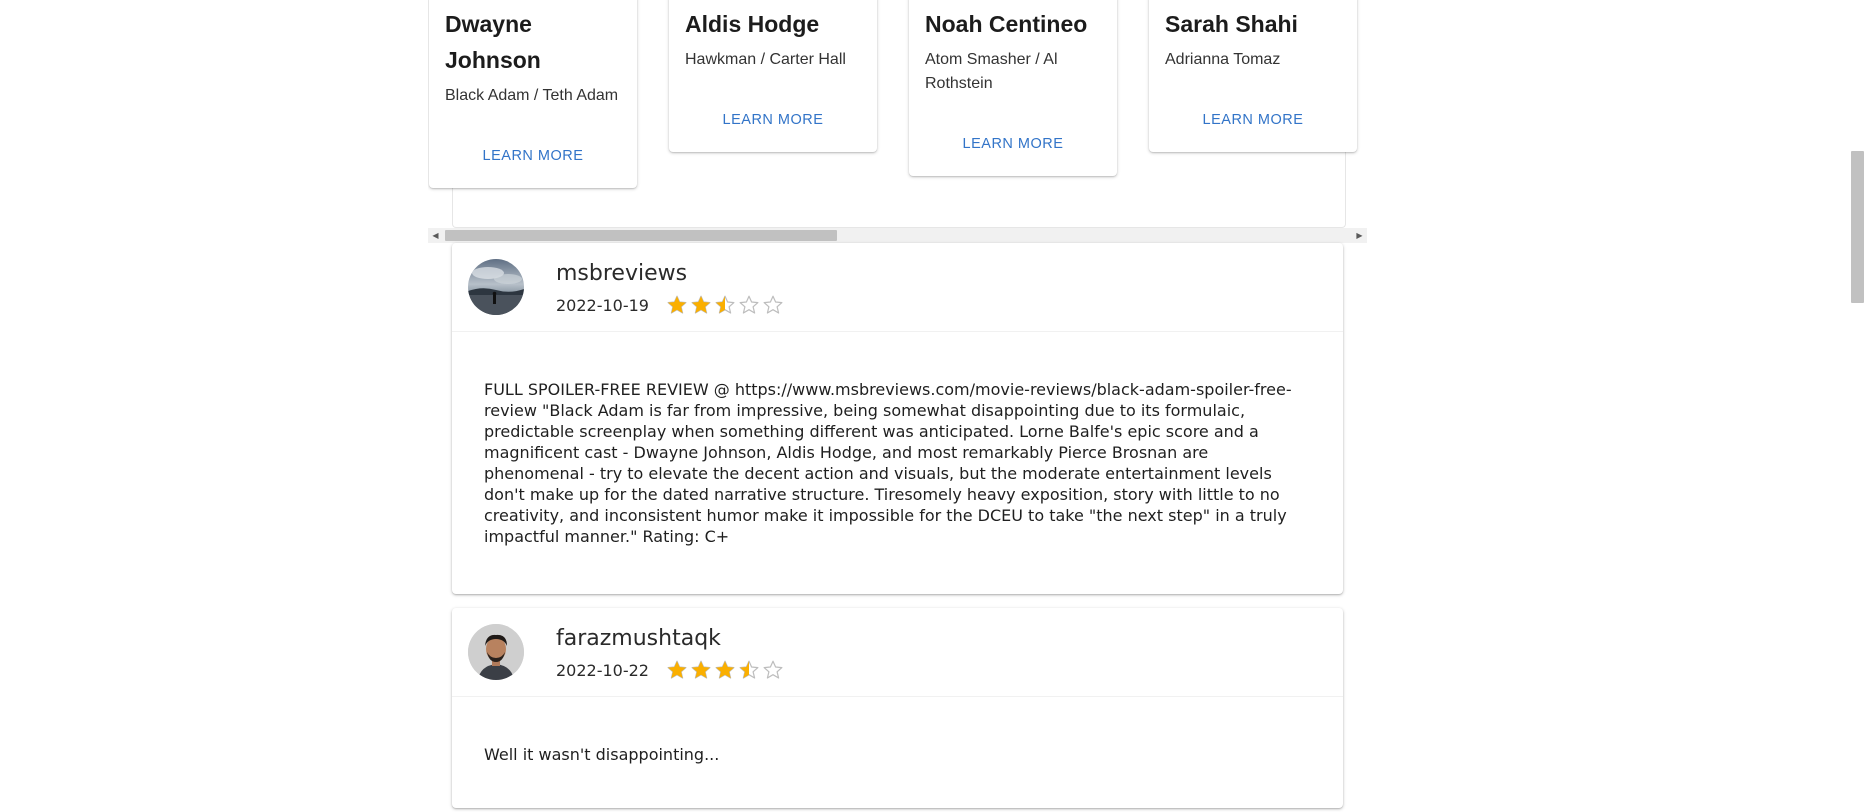  Describe the element at coordinates (897, 287) in the screenshot. I see `review-header: msbreviews 2022-10-19` at that location.